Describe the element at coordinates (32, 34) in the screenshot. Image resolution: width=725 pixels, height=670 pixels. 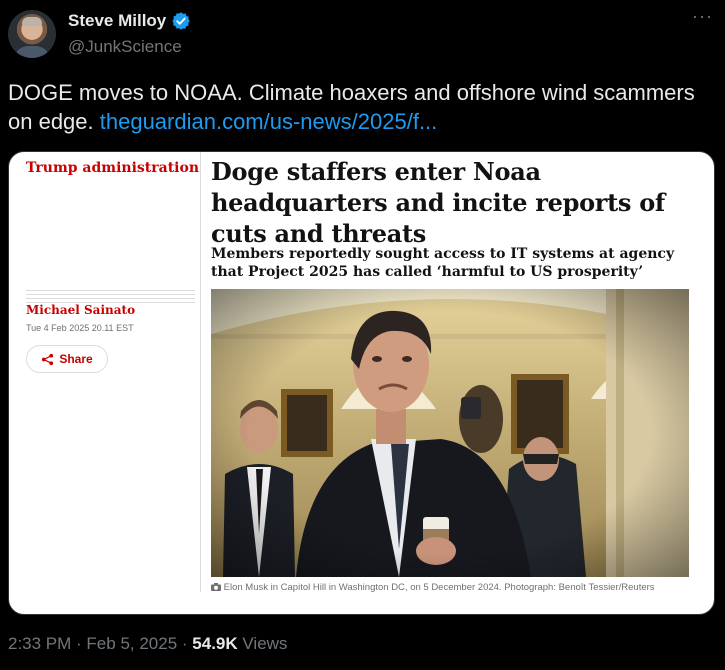
I see `avatar` at that location.